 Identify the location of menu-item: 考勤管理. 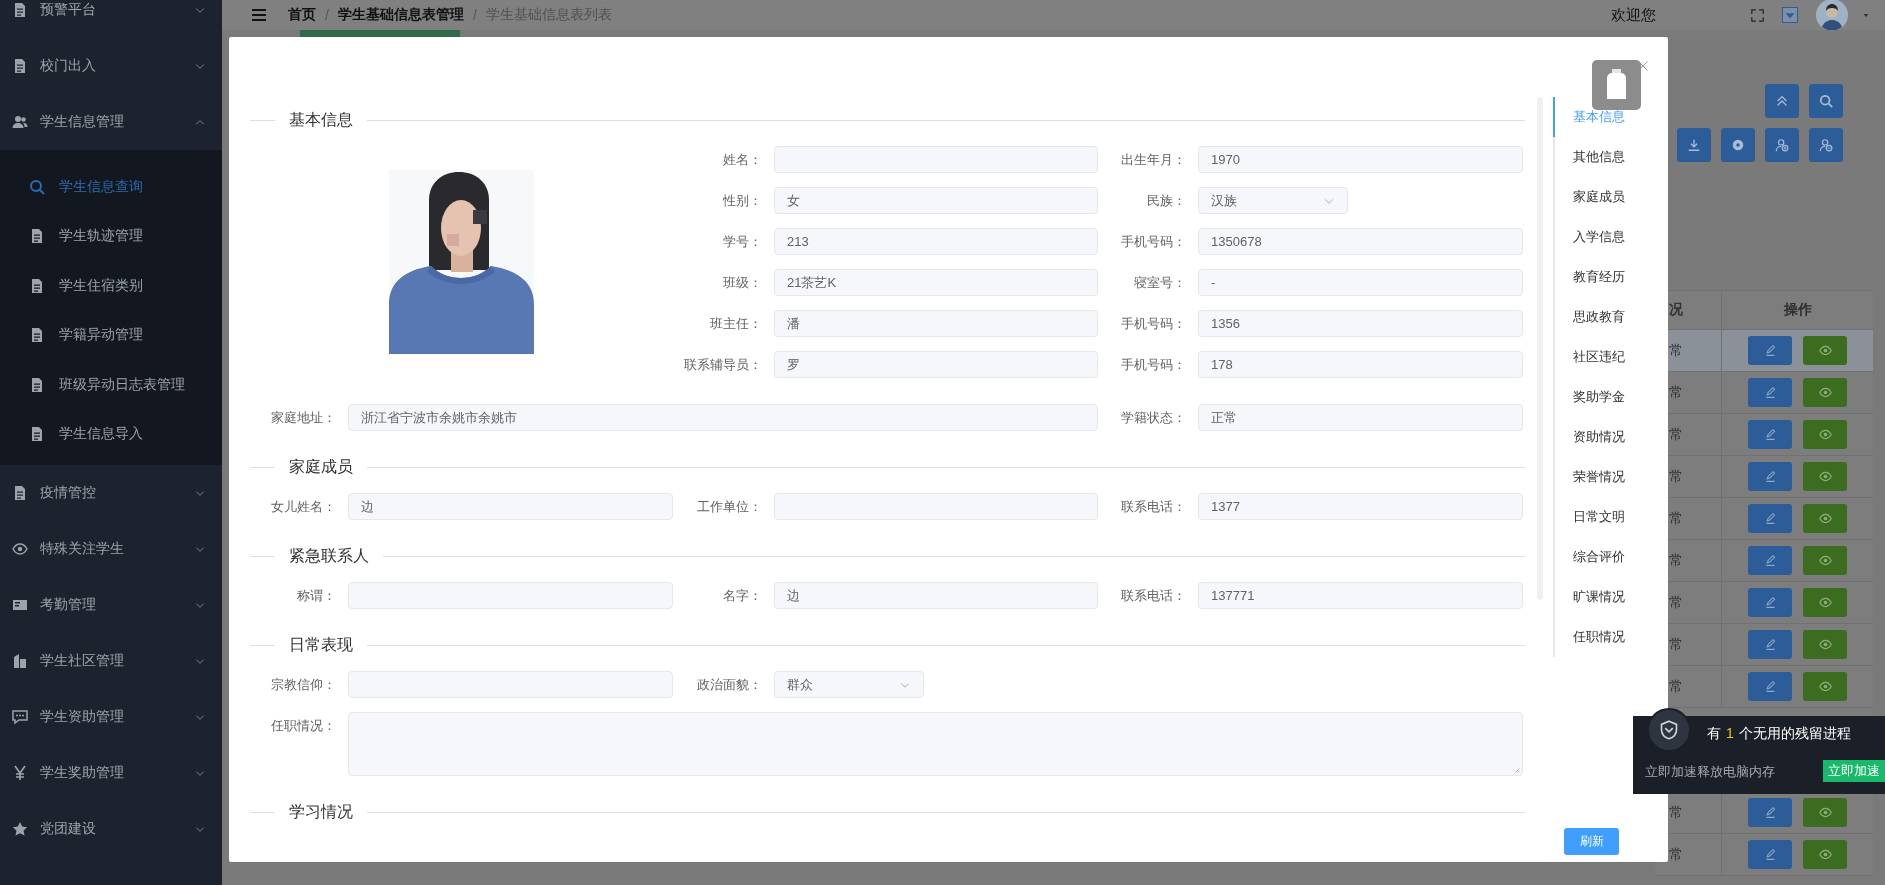
(111, 605).